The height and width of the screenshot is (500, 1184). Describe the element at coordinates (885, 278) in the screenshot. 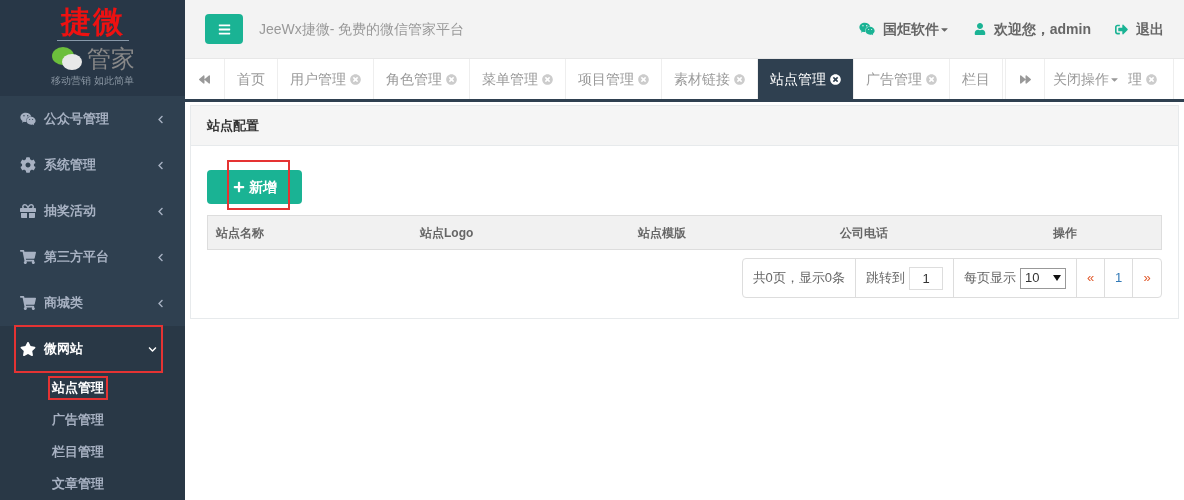

I see `jump-label: 跳转到` at that location.